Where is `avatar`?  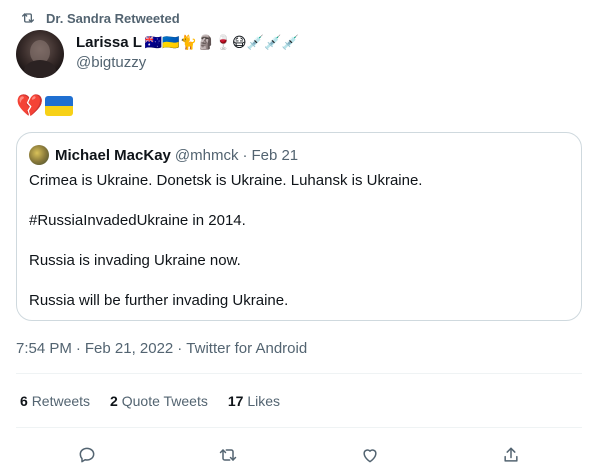
avatar is located at coordinates (40, 54).